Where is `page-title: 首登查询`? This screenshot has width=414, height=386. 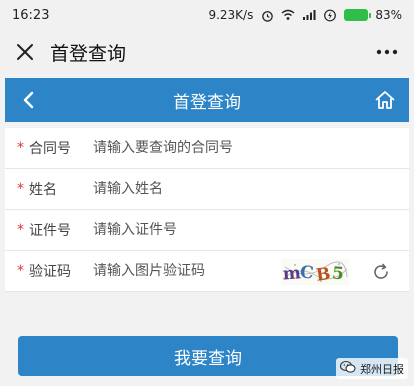
page-title: 首登查询 is located at coordinates (207, 102).